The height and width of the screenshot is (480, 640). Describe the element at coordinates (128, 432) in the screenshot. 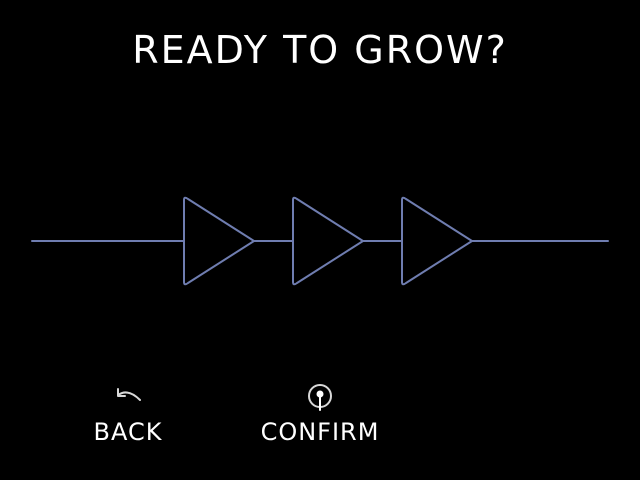

I see `back-label: BACK` at that location.